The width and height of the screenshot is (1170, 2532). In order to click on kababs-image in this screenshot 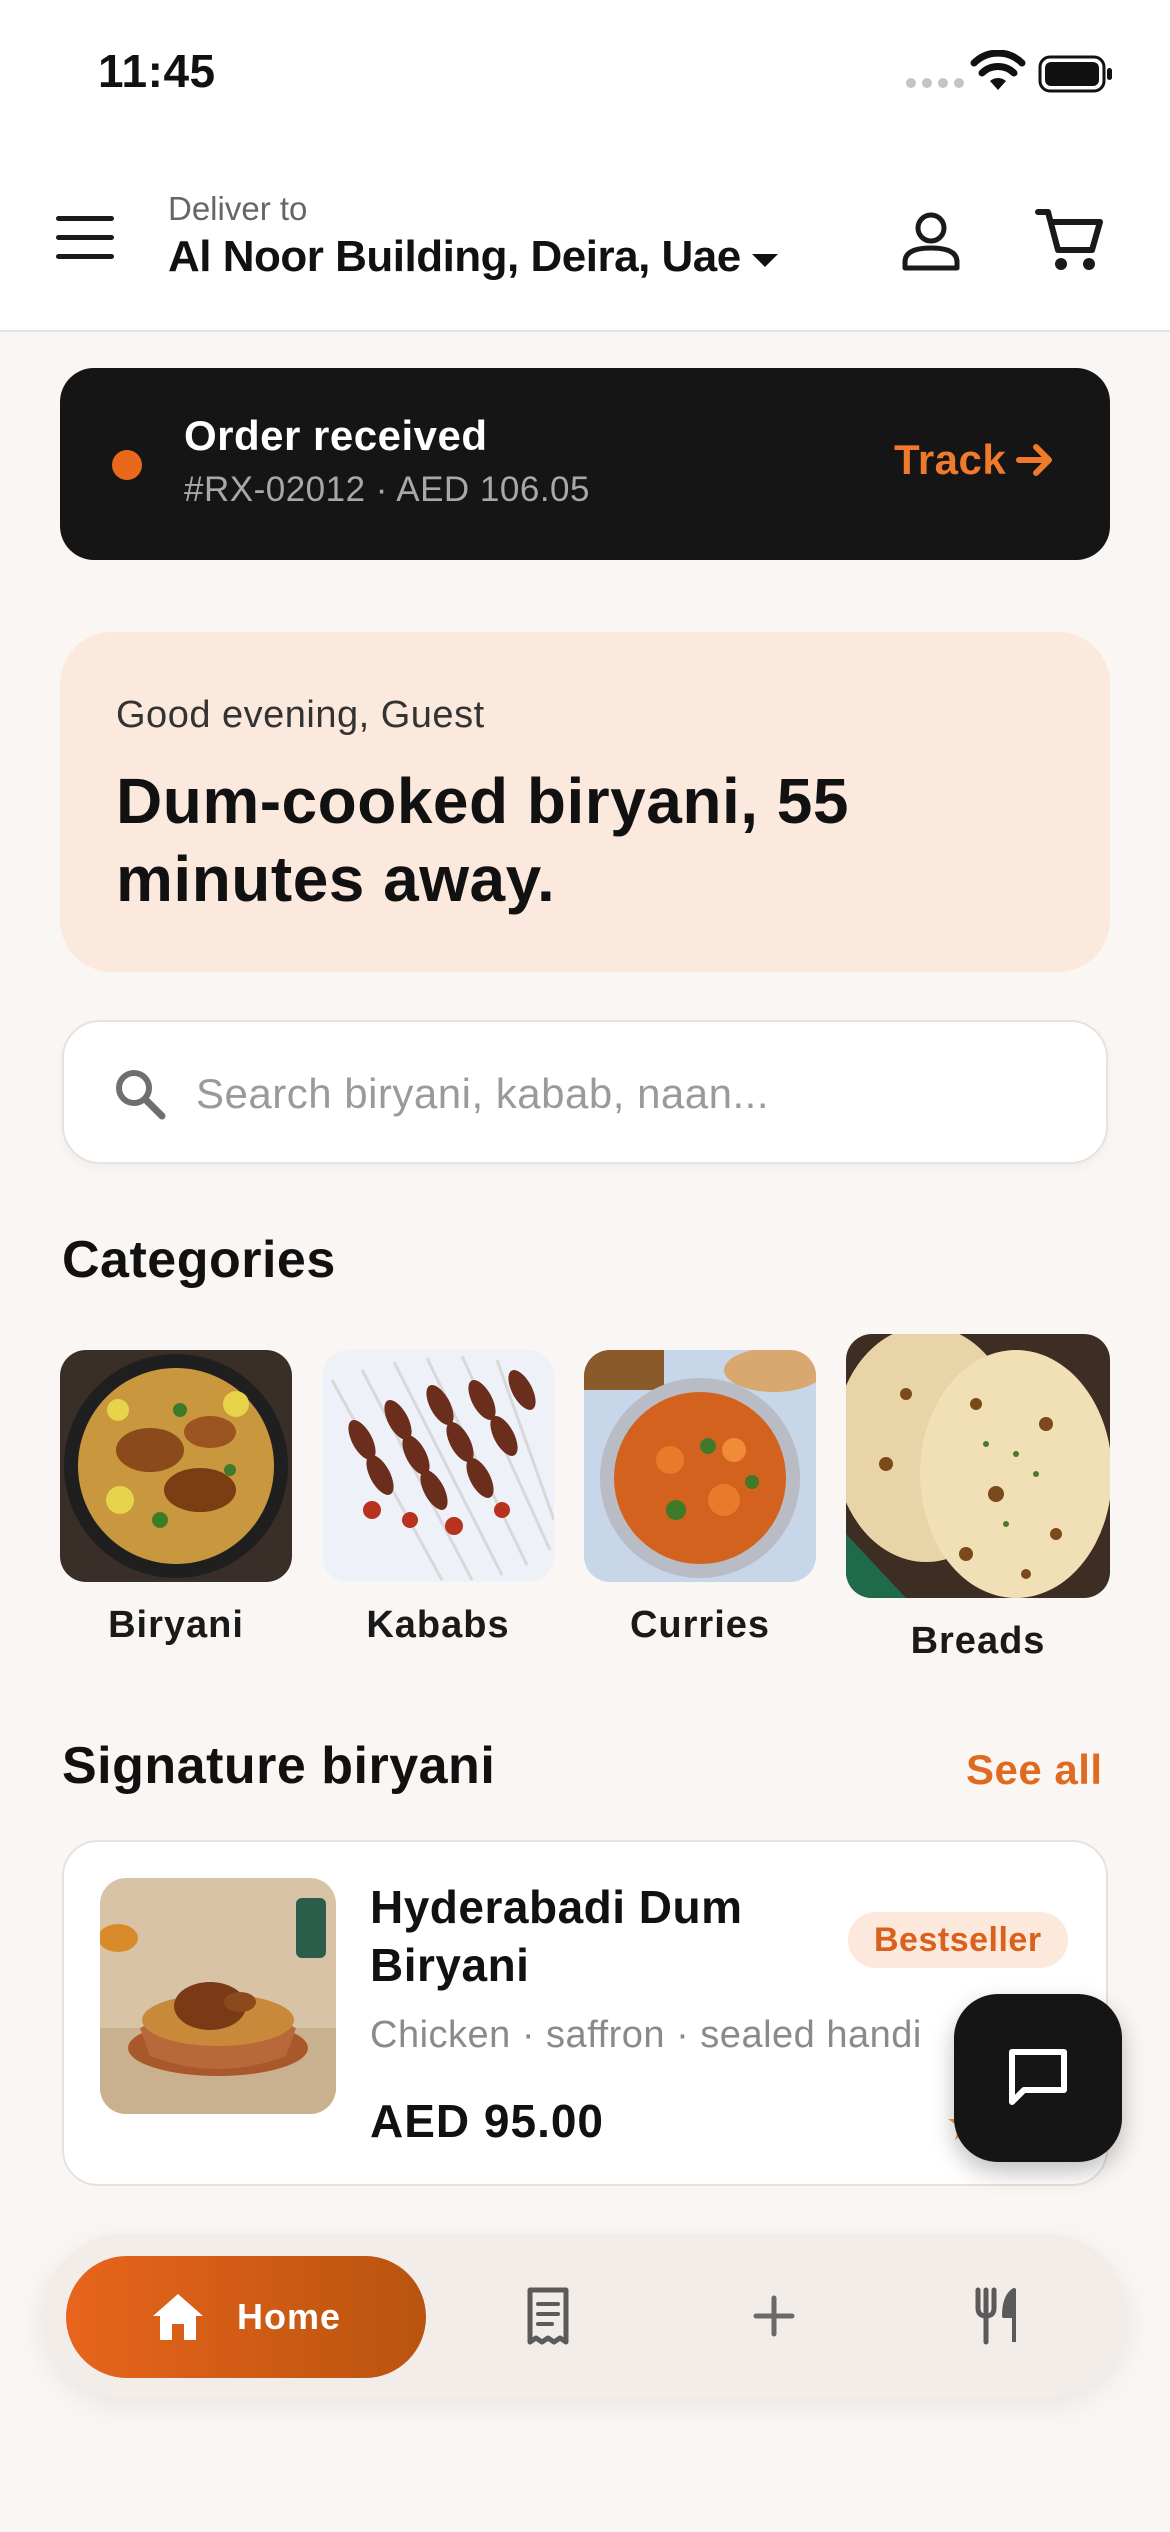, I will do `click(438, 1466)`.